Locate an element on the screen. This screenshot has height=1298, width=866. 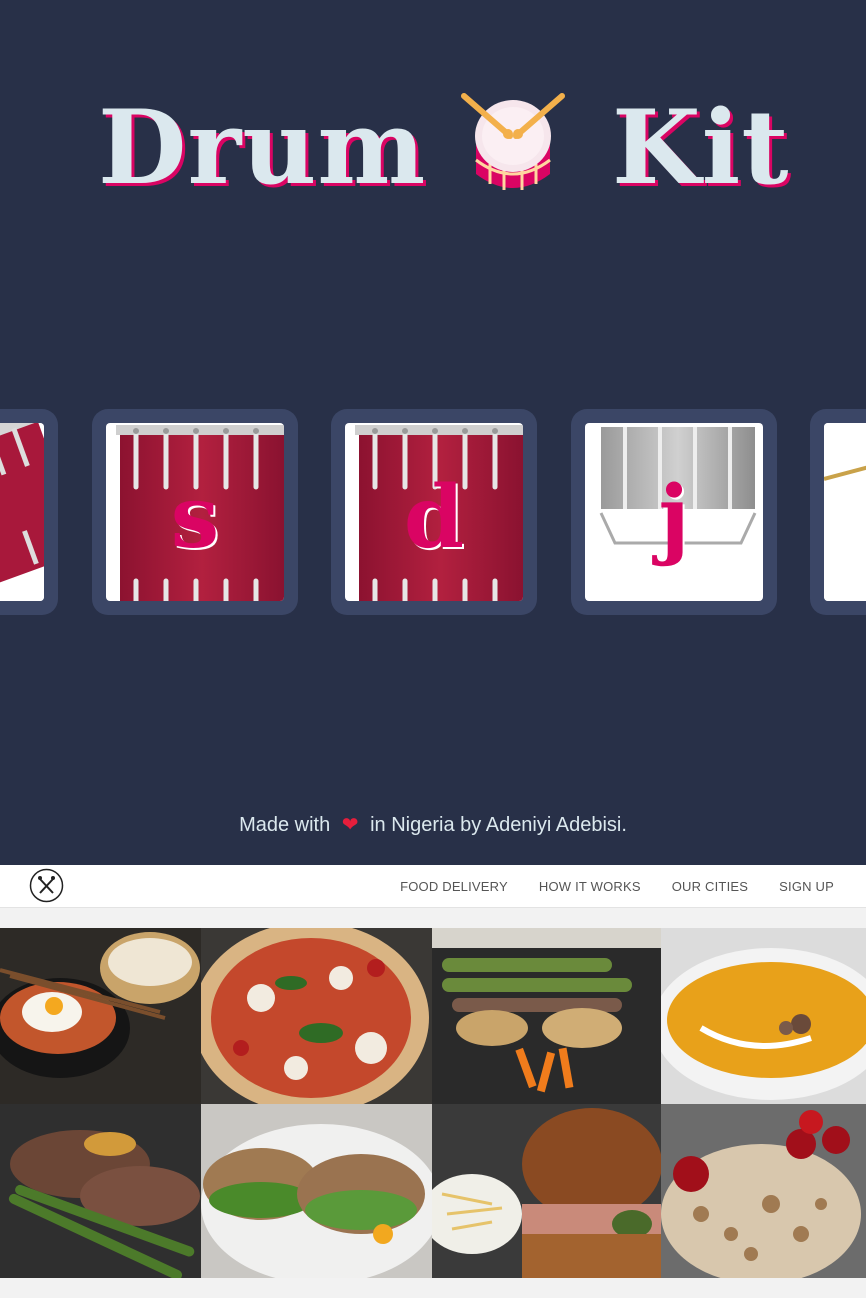
drum-button-k: k is located at coordinates (838, 512).